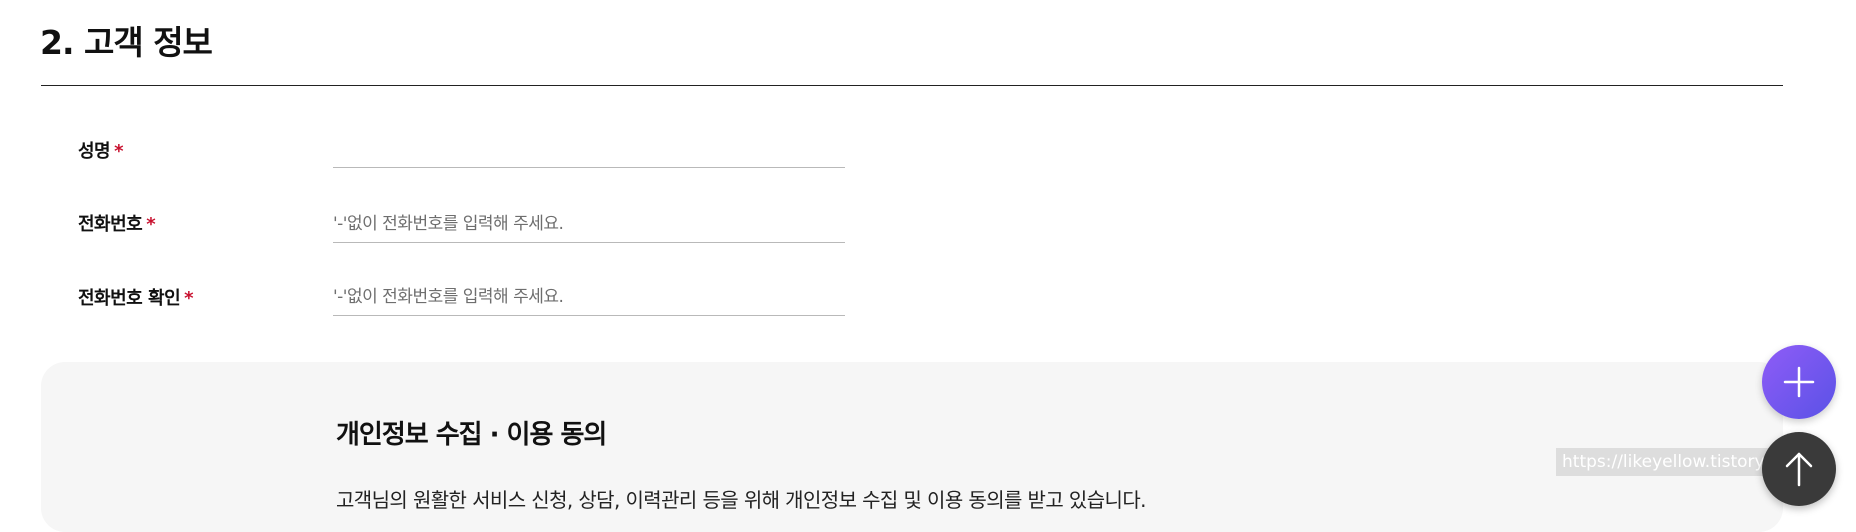 This screenshot has height=532, width=1856. Describe the element at coordinates (94, 151) in the screenshot. I see `name-label-text: 성명` at that location.